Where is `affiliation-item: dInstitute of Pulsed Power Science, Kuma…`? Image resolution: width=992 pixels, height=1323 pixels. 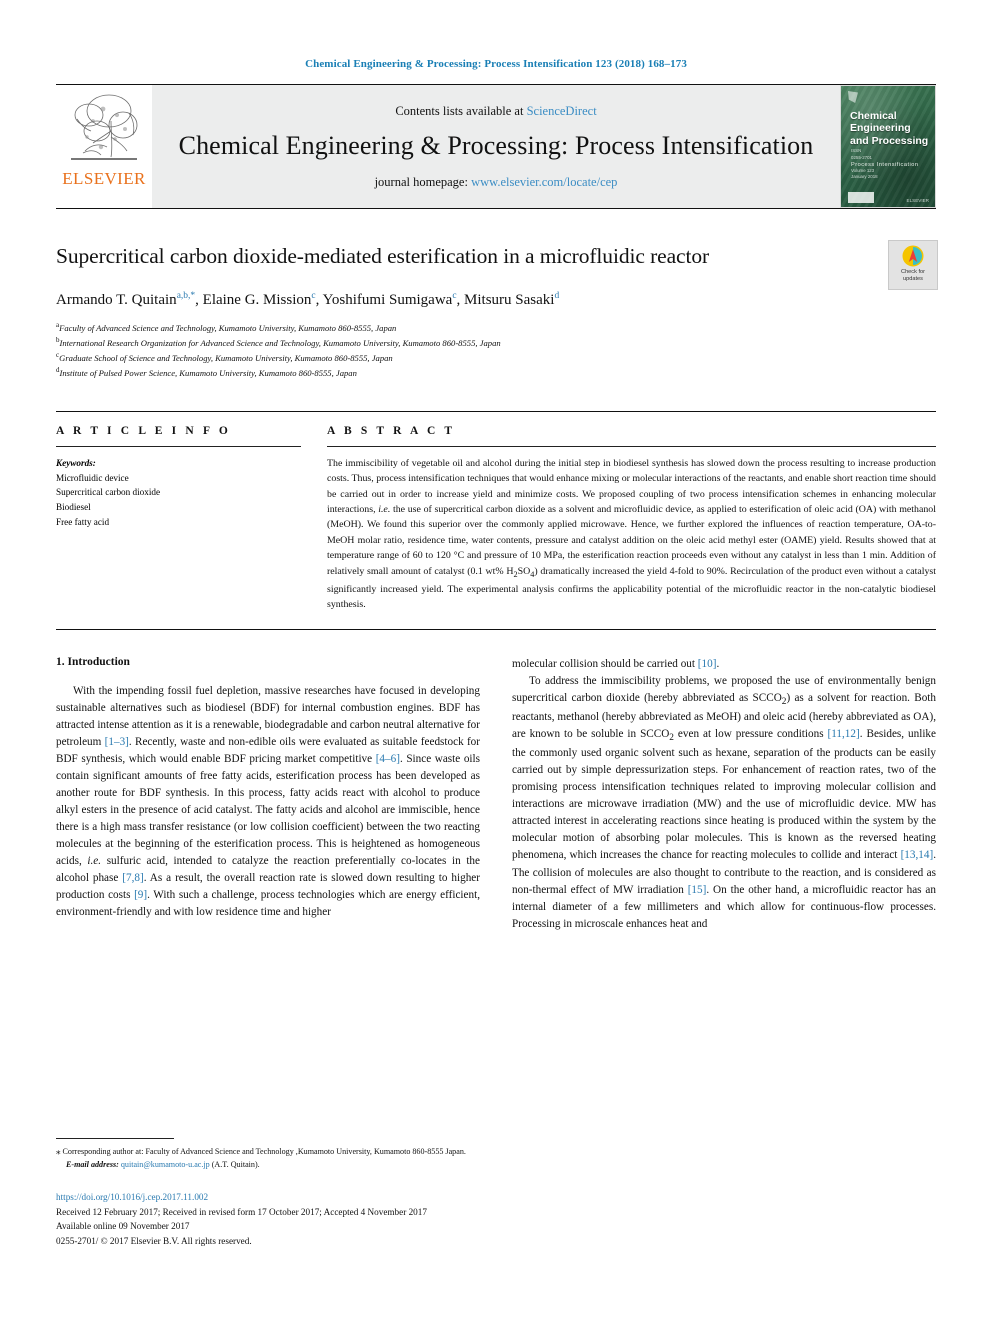 affiliation-item: dInstitute of Pulsed Power Science, Kuma… is located at coordinates (496, 372).